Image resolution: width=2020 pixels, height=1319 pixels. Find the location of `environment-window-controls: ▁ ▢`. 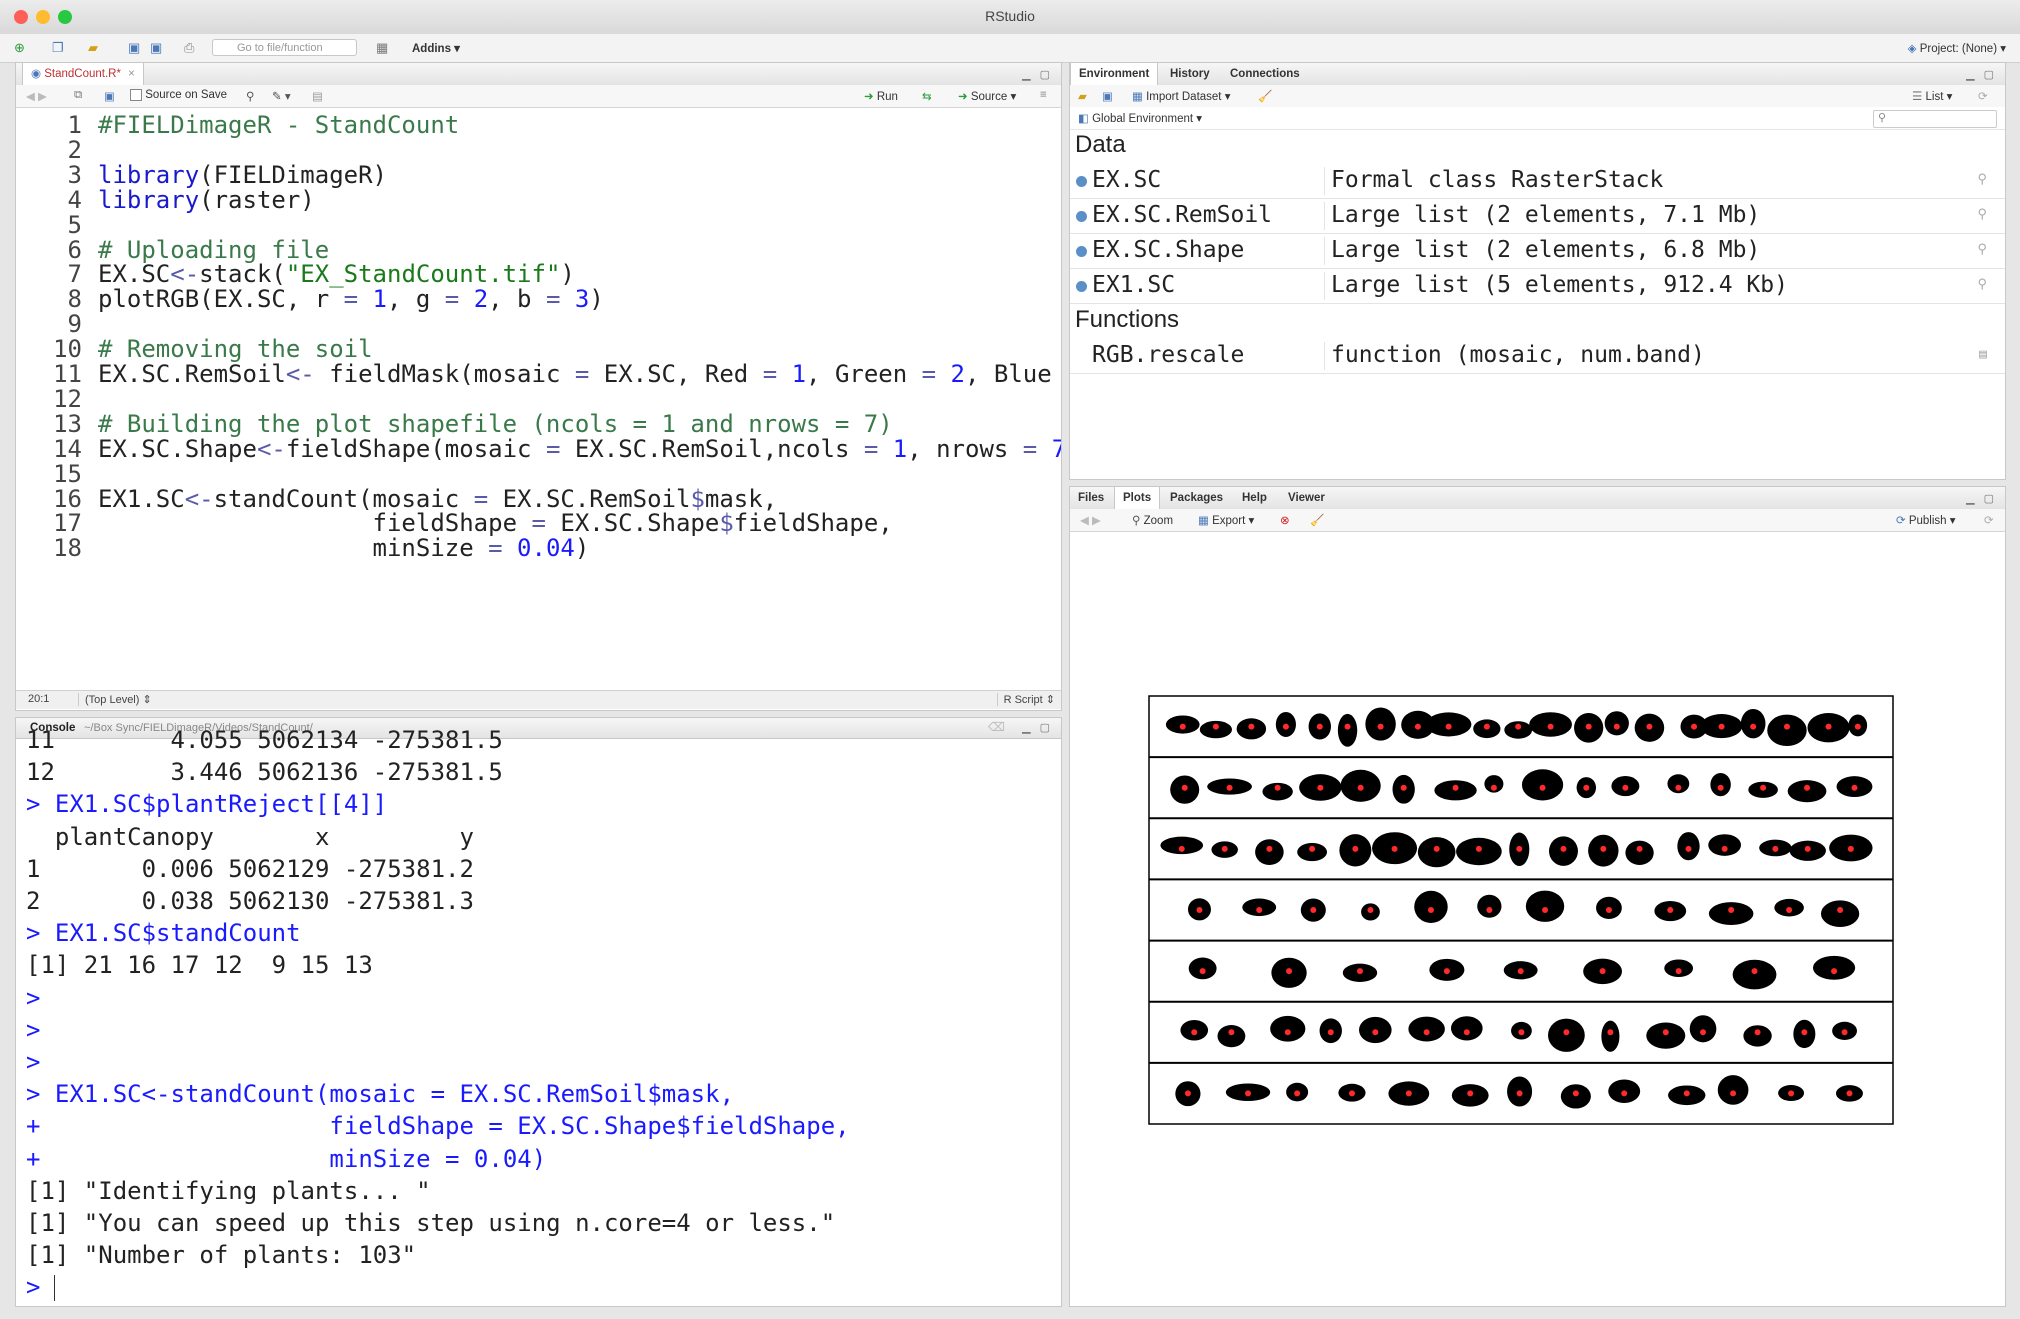

environment-window-controls: ▁ ▢ is located at coordinates (1981, 74).